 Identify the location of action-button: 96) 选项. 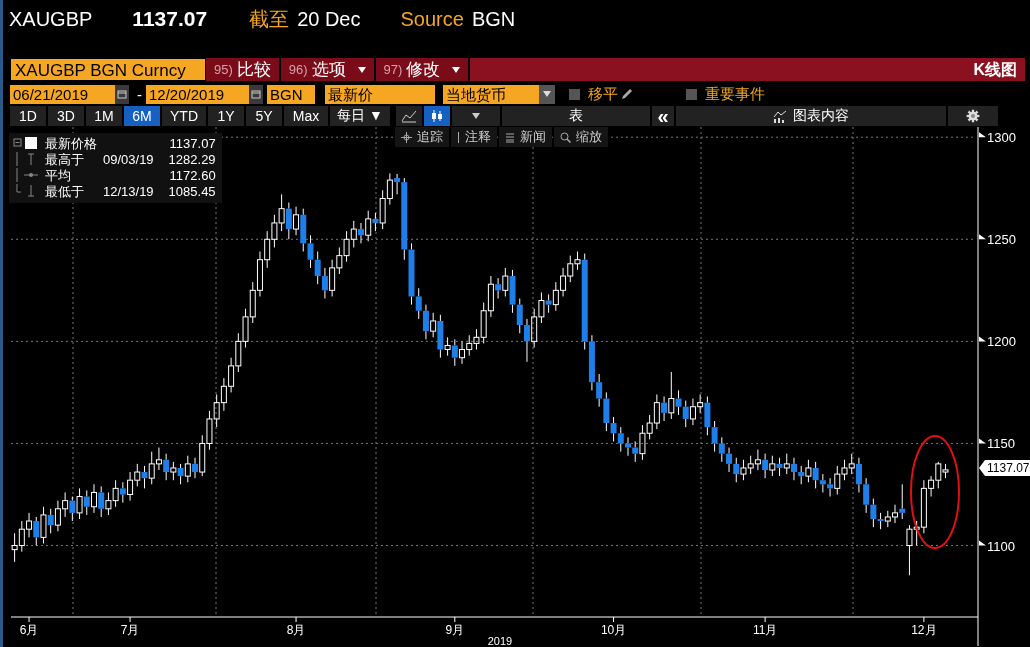
(328, 69).